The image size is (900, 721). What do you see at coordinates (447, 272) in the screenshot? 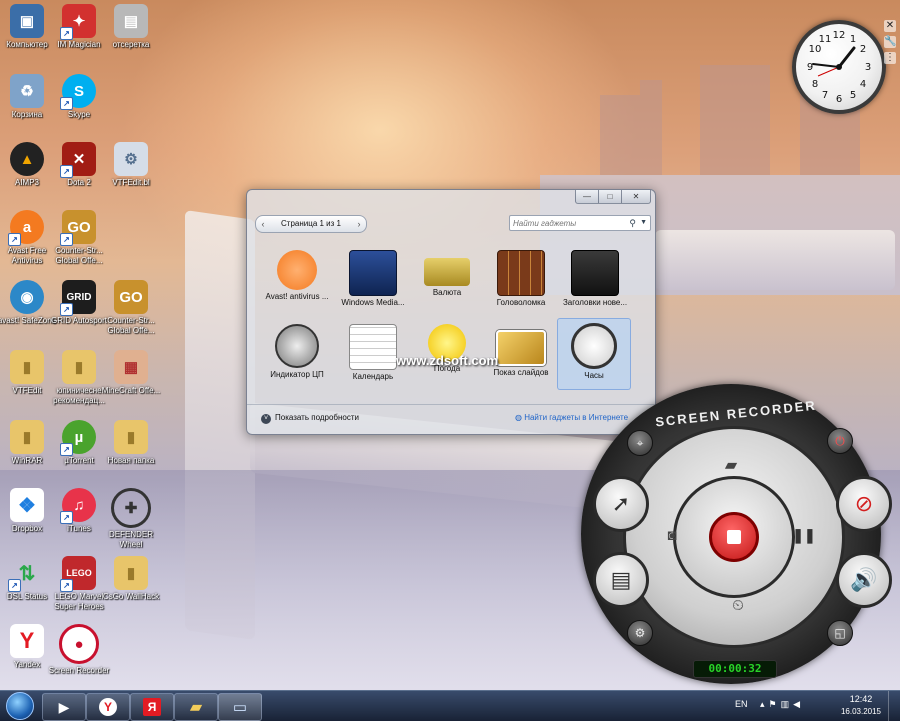
I see `currency-gadget-icon` at bounding box center [447, 272].